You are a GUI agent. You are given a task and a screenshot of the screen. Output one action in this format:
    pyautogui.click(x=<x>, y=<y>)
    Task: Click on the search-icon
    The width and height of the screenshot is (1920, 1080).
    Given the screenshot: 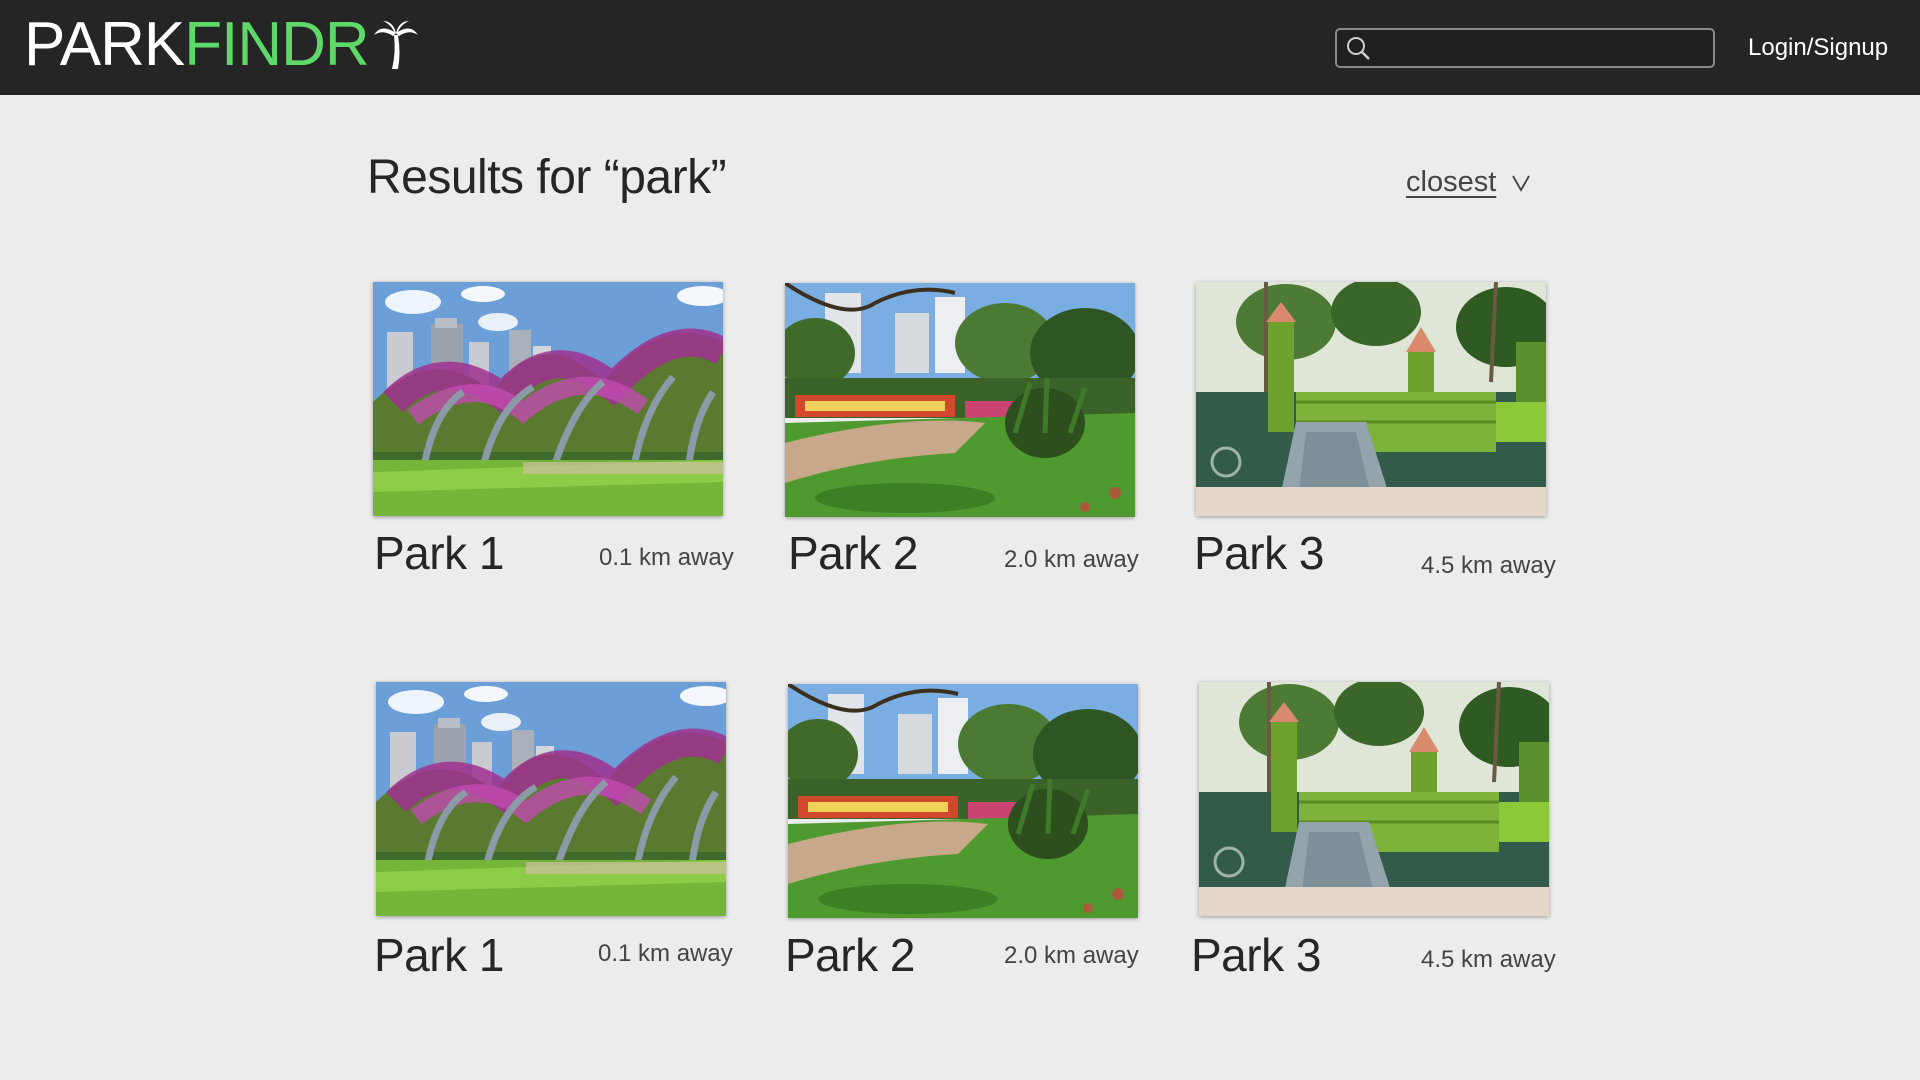 What is the action you would take?
    pyautogui.click(x=1358, y=48)
    